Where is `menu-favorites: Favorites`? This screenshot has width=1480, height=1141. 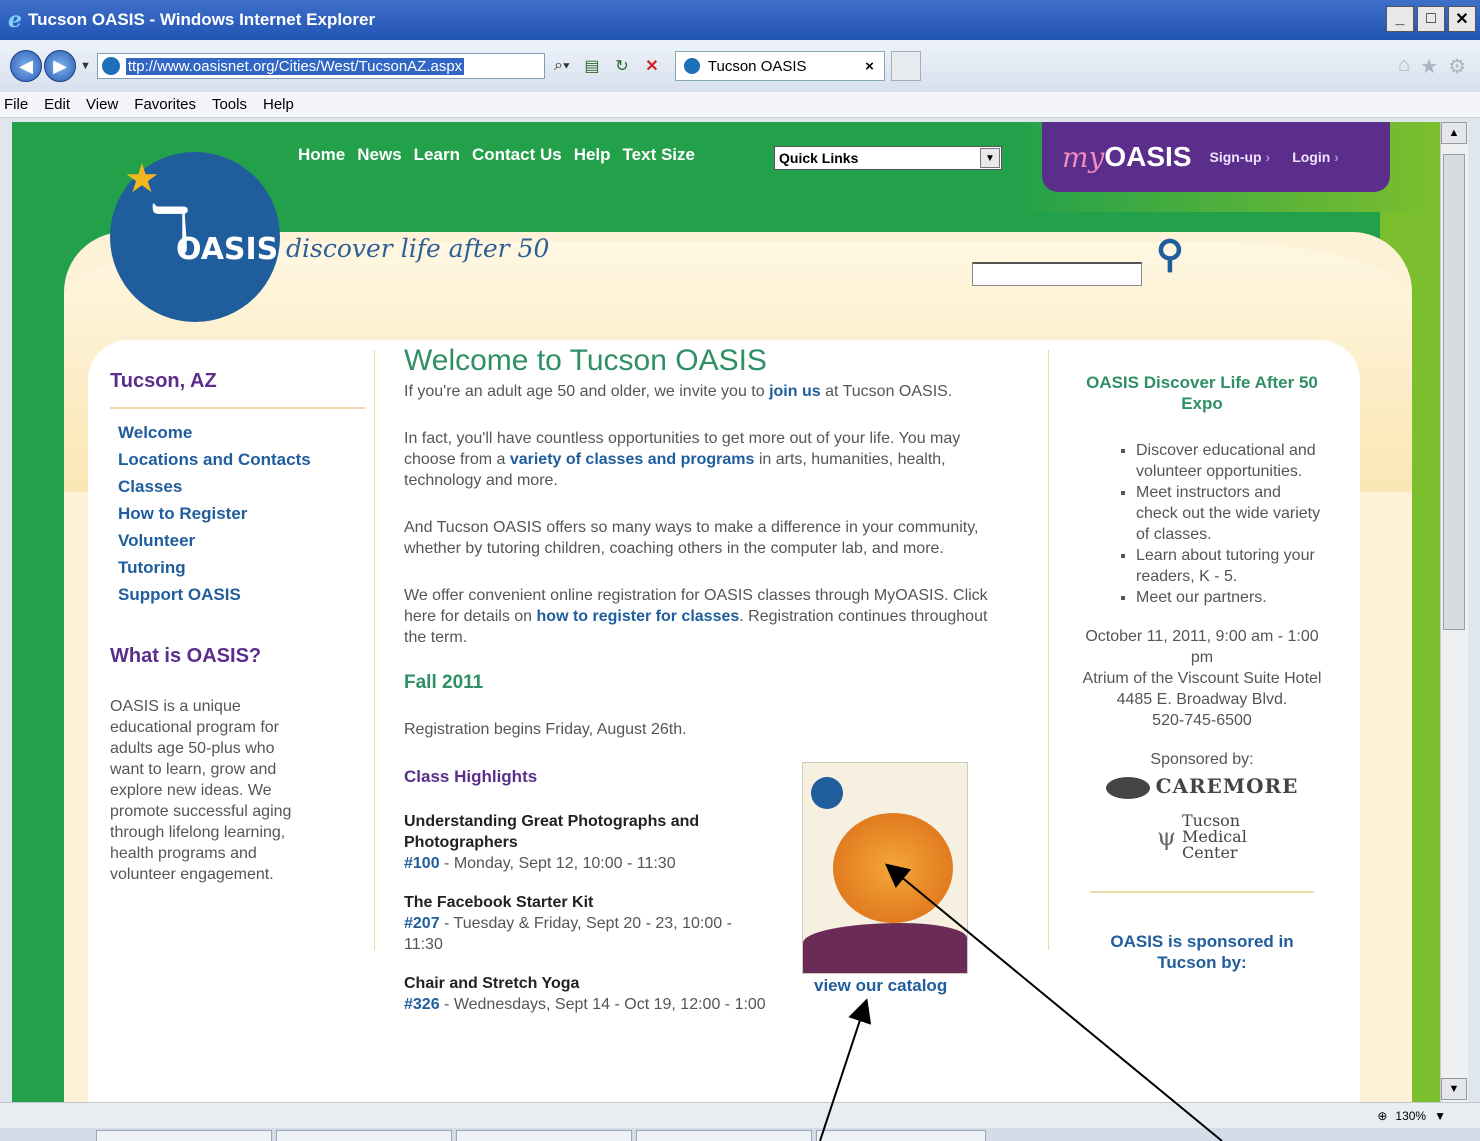 menu-favorites: Favorites is located at coordinates (165, 104).